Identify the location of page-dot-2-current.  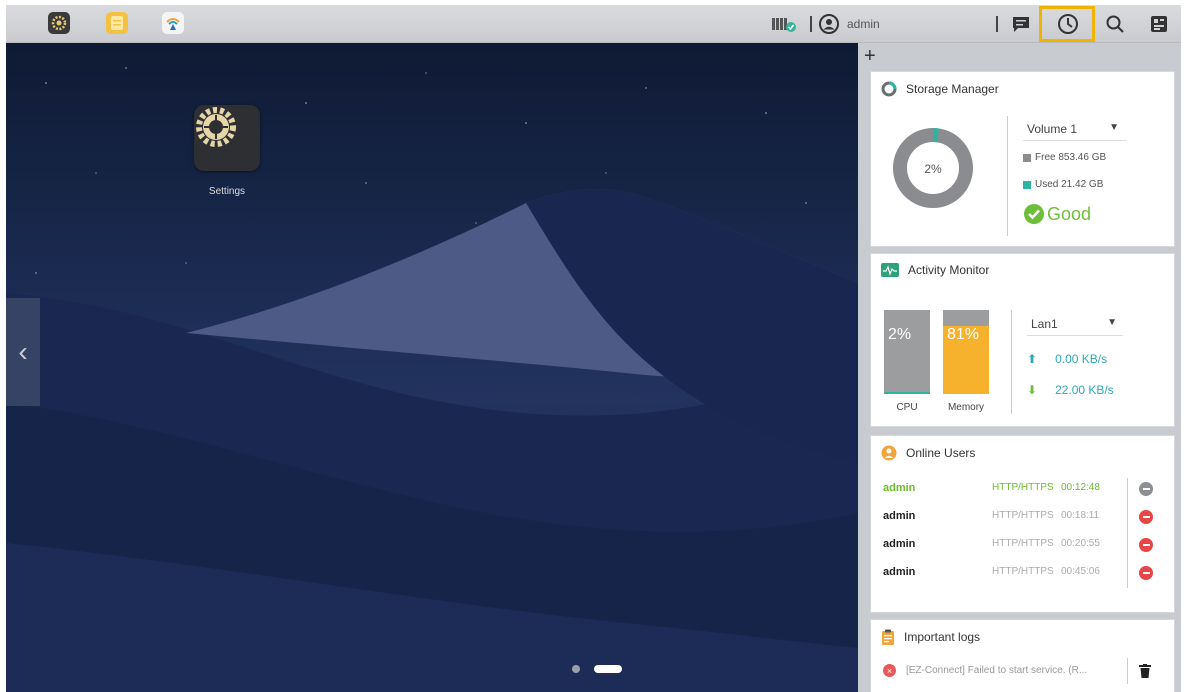
(608, 669).